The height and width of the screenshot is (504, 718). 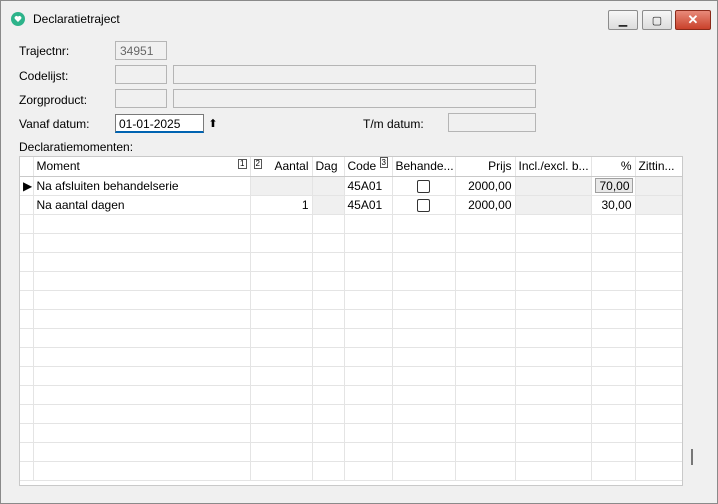 I want to click on row-selector-header, so click(x=27, y=167).